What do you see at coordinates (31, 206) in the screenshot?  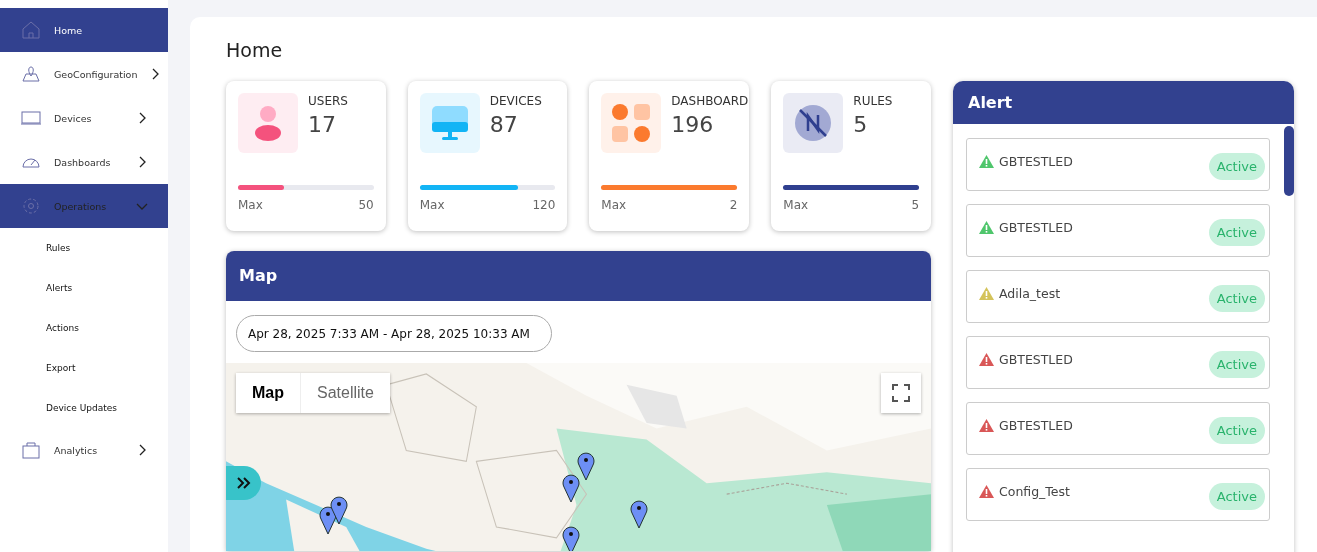 I see `gear-icon` at bounding box center [31, 206].